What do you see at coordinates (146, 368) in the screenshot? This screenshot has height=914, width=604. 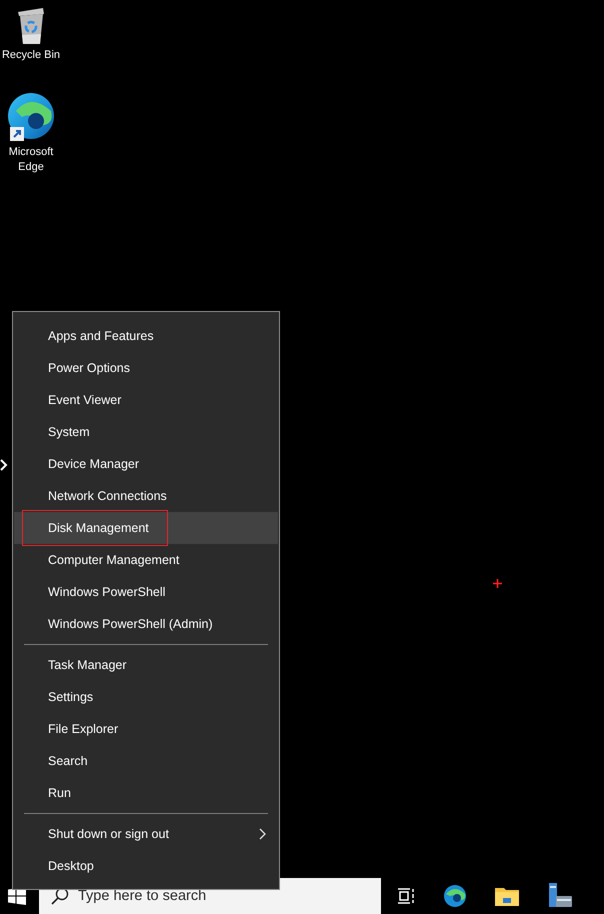 I see `menu-item: Power Options` at bounding box center [146, 368].